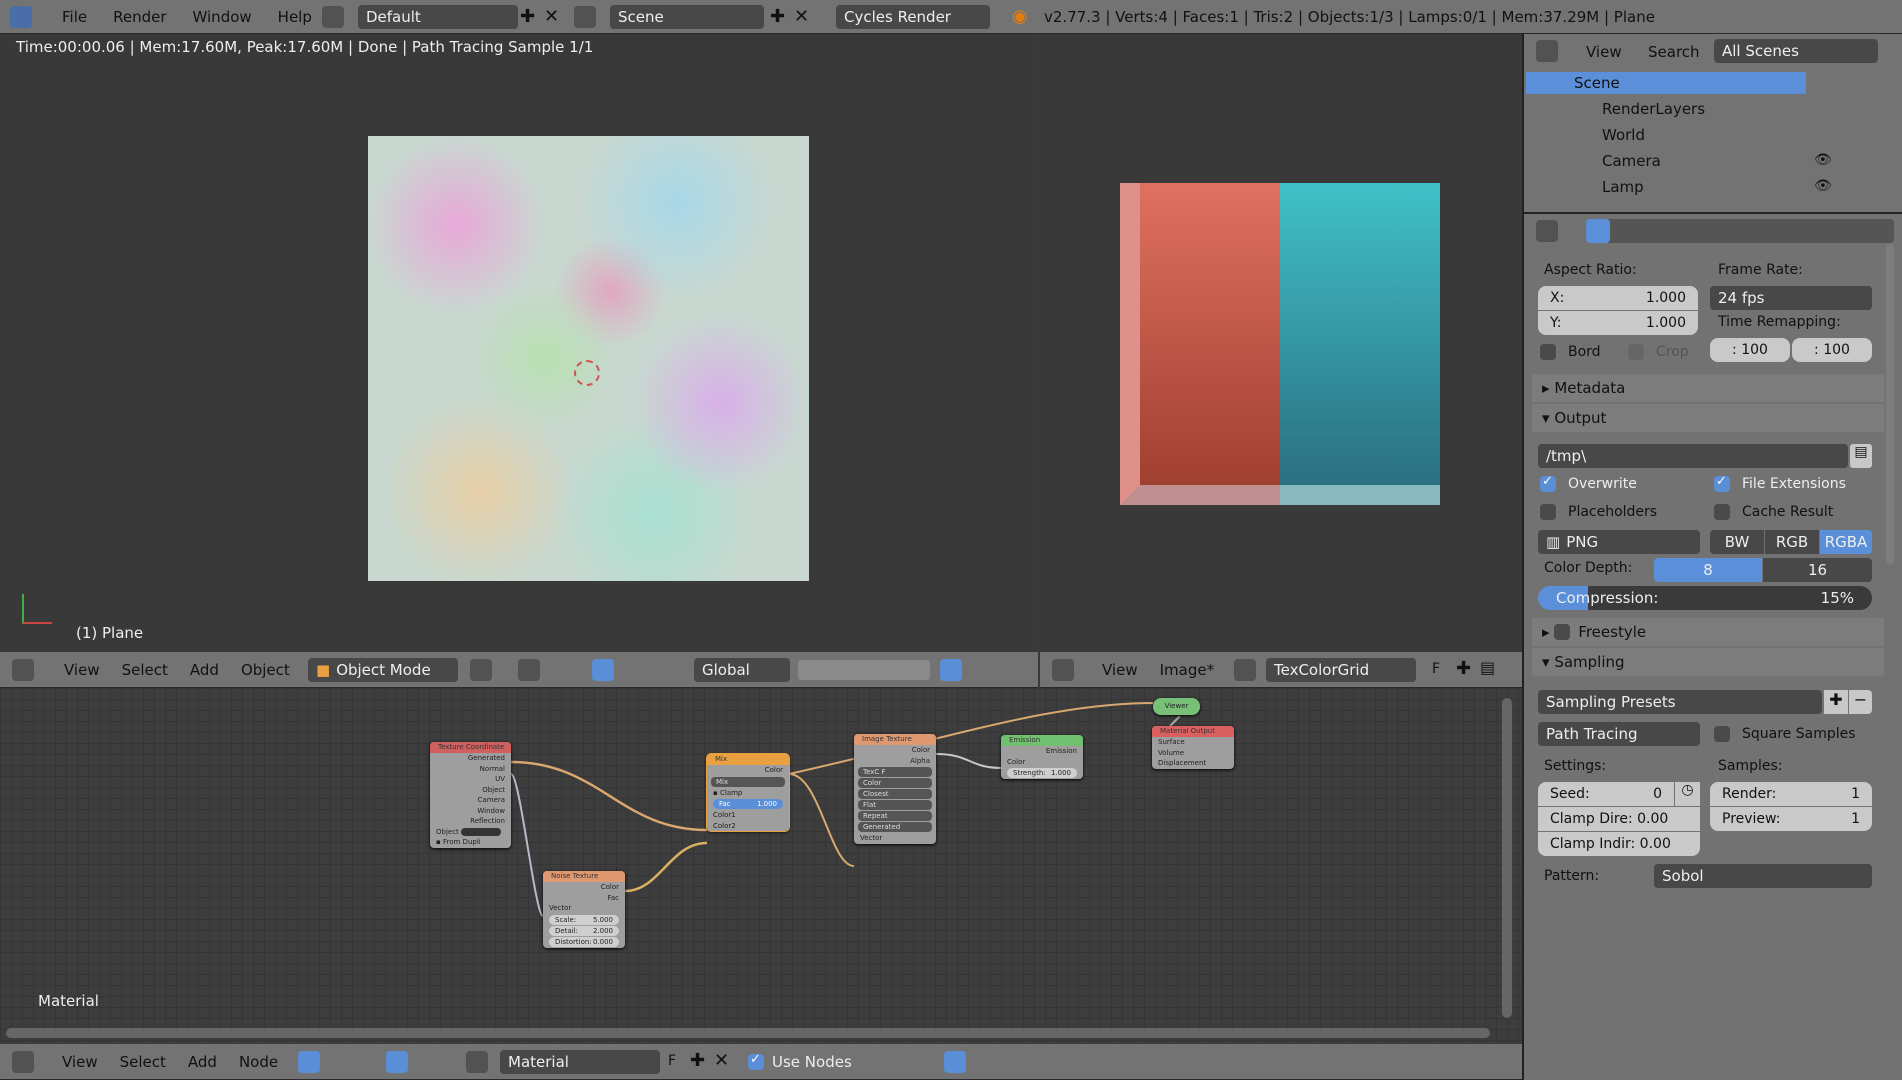  Describe the element at coordinates (864, 670) in the screenshot. I see `layer-buttons` at that location.